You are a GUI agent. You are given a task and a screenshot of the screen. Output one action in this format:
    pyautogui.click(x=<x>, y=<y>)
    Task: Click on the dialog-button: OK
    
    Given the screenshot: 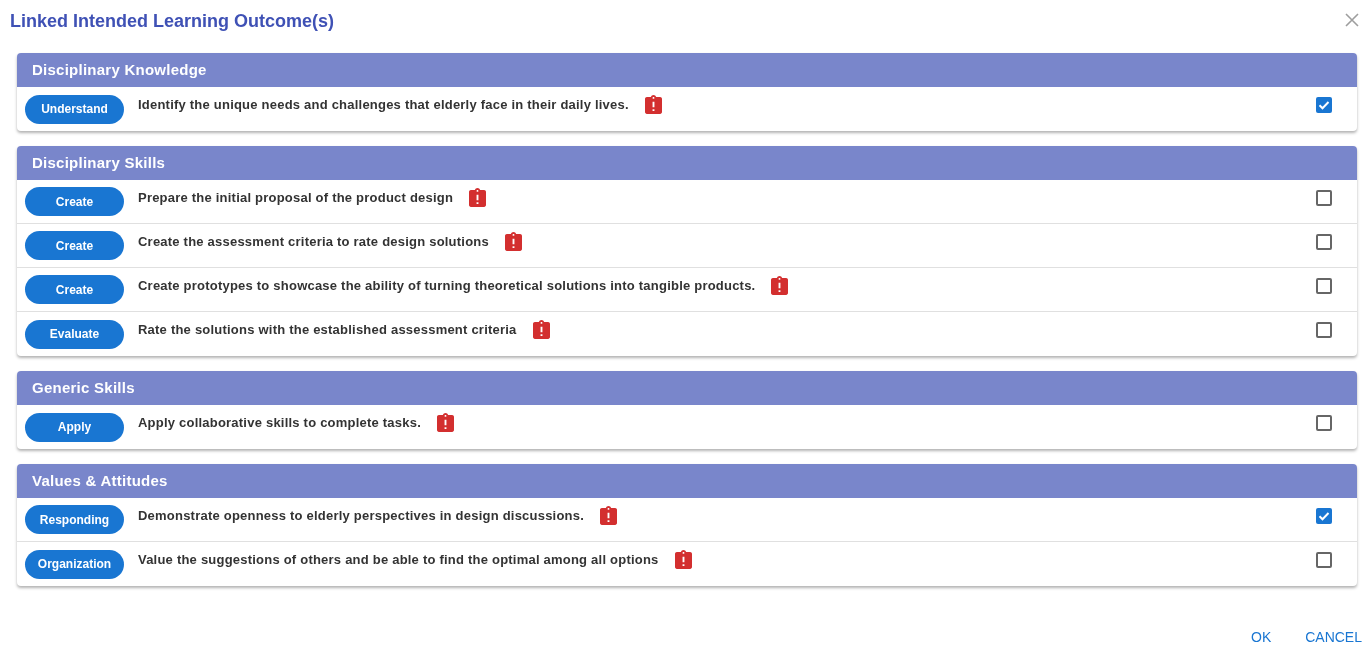 What is the action you would take?
    pyautogui.click(x=1261, y=637)
    